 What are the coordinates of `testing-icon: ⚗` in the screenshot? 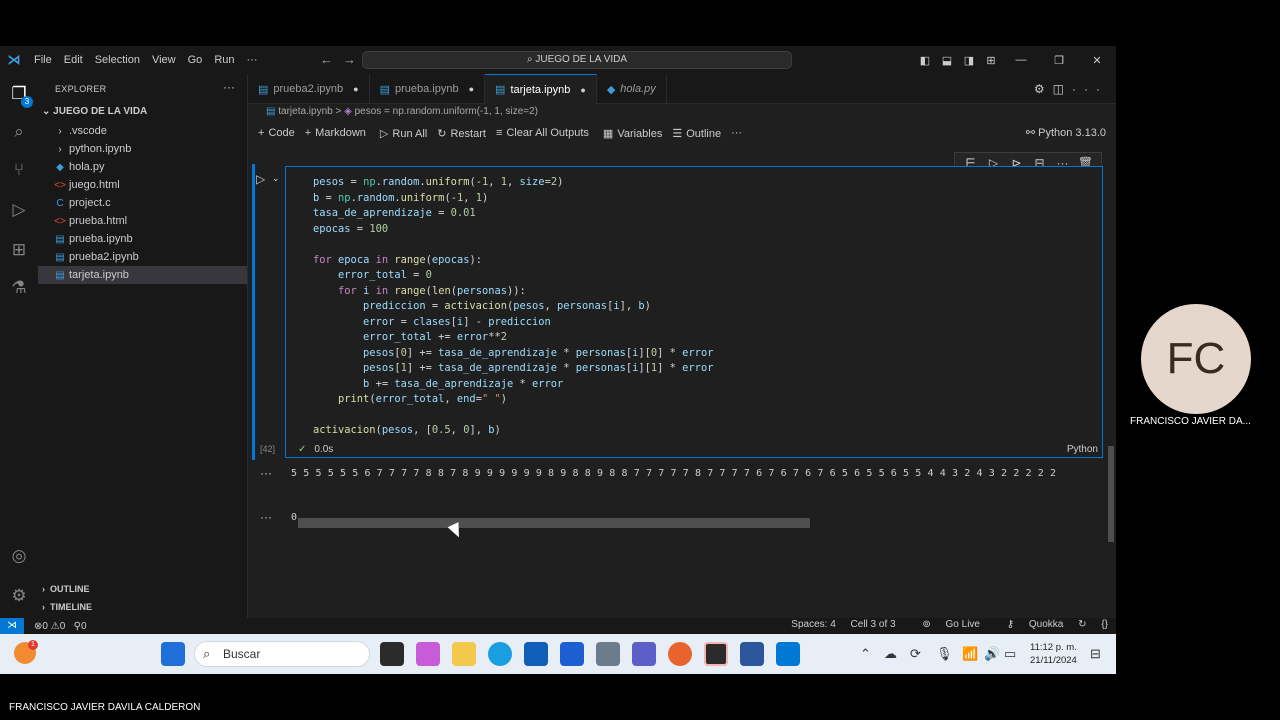 It's located at (19, 288).